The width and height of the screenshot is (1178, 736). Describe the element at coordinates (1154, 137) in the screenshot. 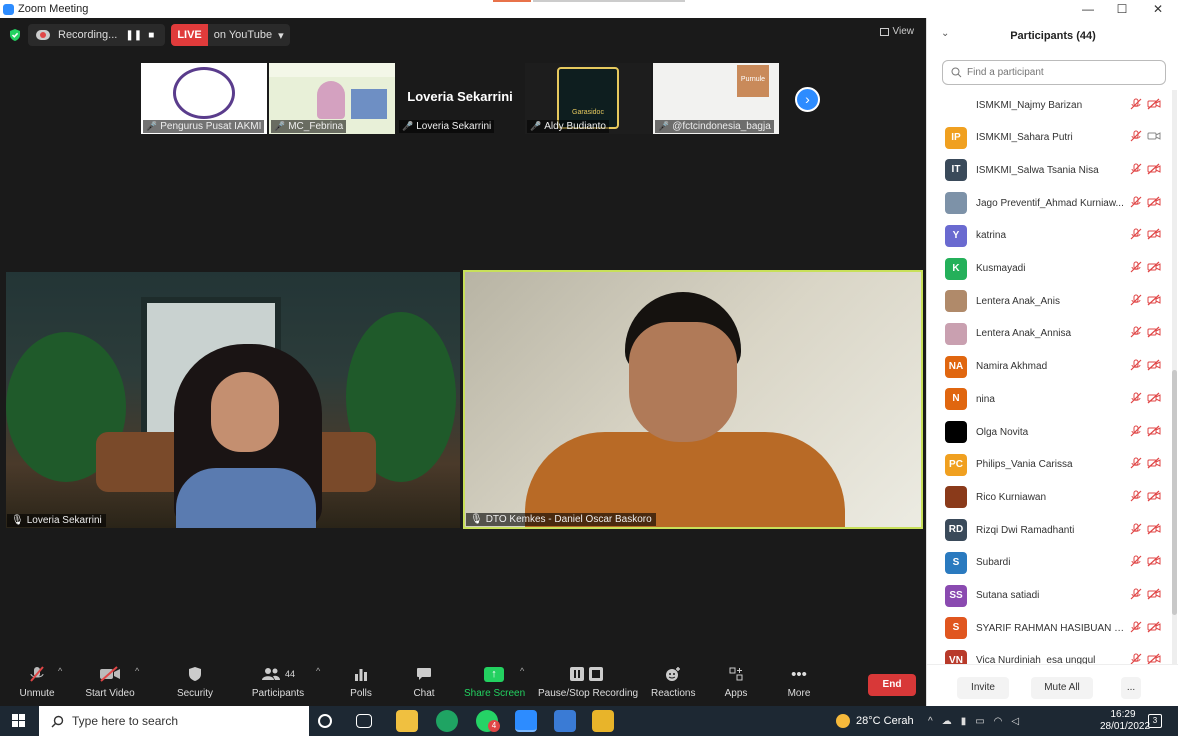

I see `video-on-icon` at that location.